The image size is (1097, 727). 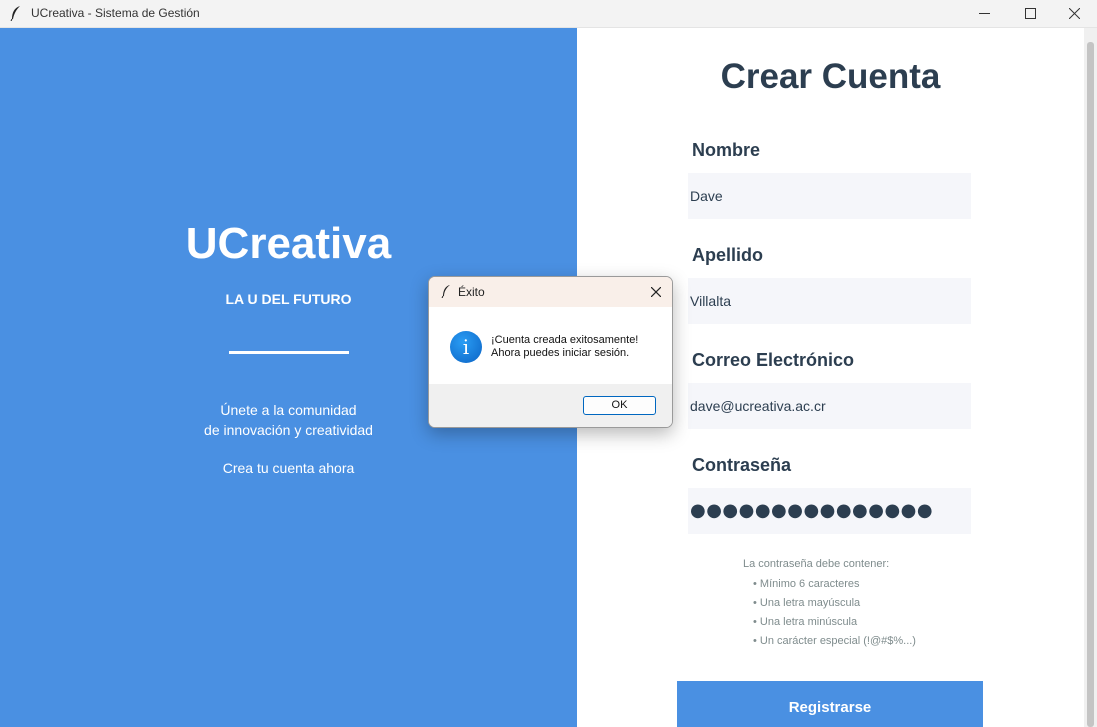 What do you see at coordinates (726, 150) in the screenshot?
I see `first-name-label: Nombre` at bounding box center [726, 150].